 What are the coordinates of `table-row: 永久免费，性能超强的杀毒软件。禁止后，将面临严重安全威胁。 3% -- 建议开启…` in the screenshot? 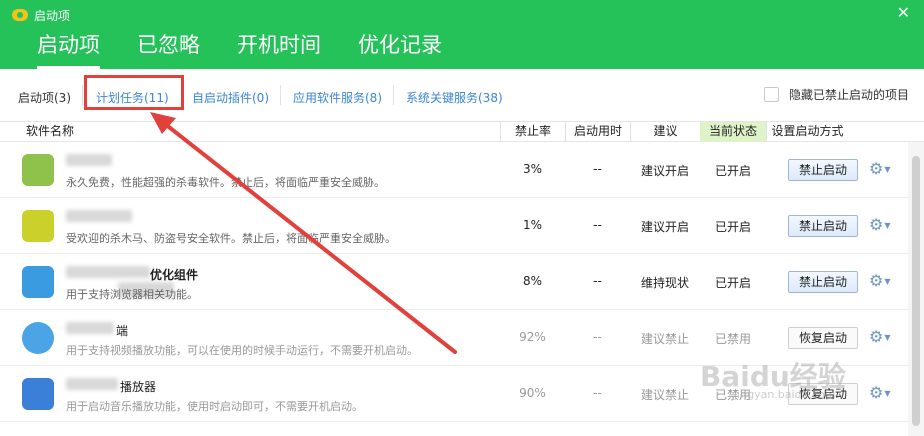 It's located at (454, 170).